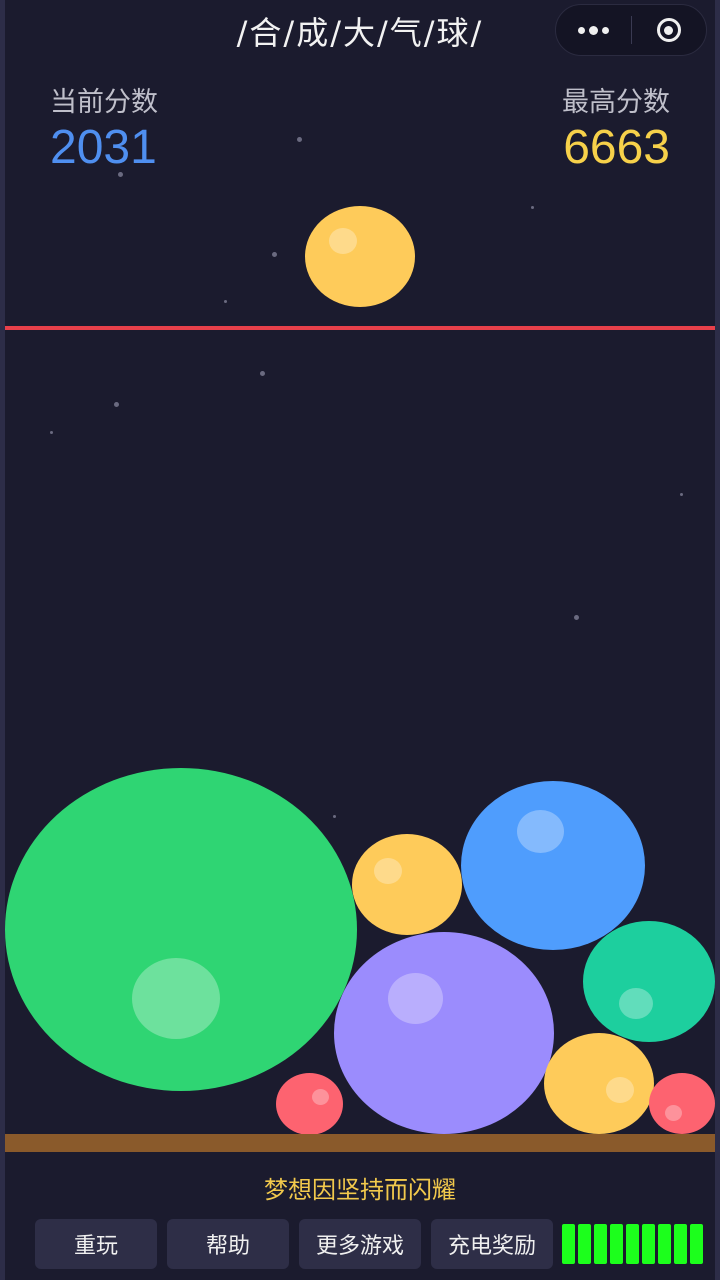 Image resolution: width=720 pixels, height=1280 pixels. What do you see at coordinates (360, 1190) in the screenshot?
I see `motto-text: 梦想因坚持而闪耀` at bounding box center [360, 1190].